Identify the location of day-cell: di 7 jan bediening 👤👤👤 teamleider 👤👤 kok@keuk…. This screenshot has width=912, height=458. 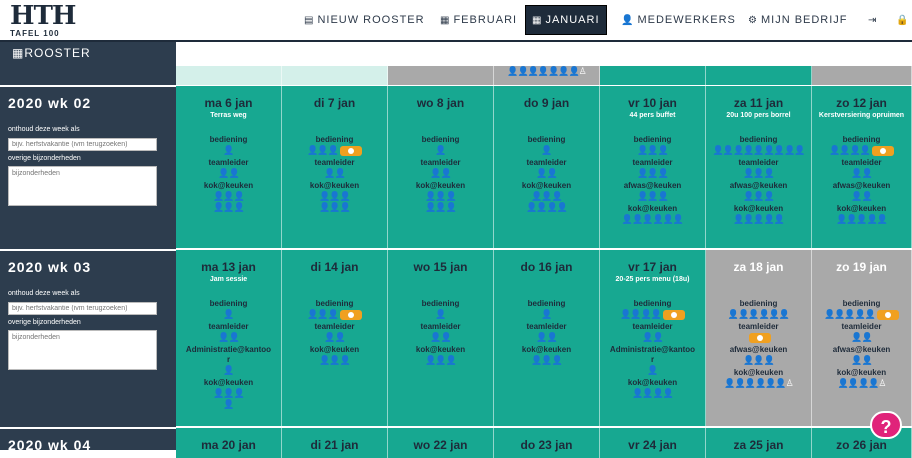
(335, 167).